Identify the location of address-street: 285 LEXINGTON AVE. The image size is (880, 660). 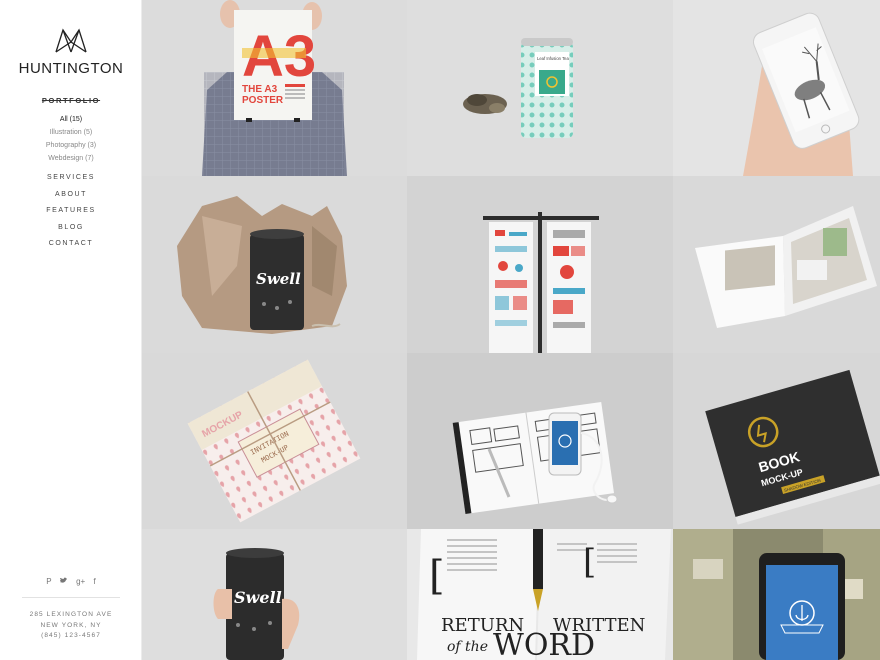
(71, 614).